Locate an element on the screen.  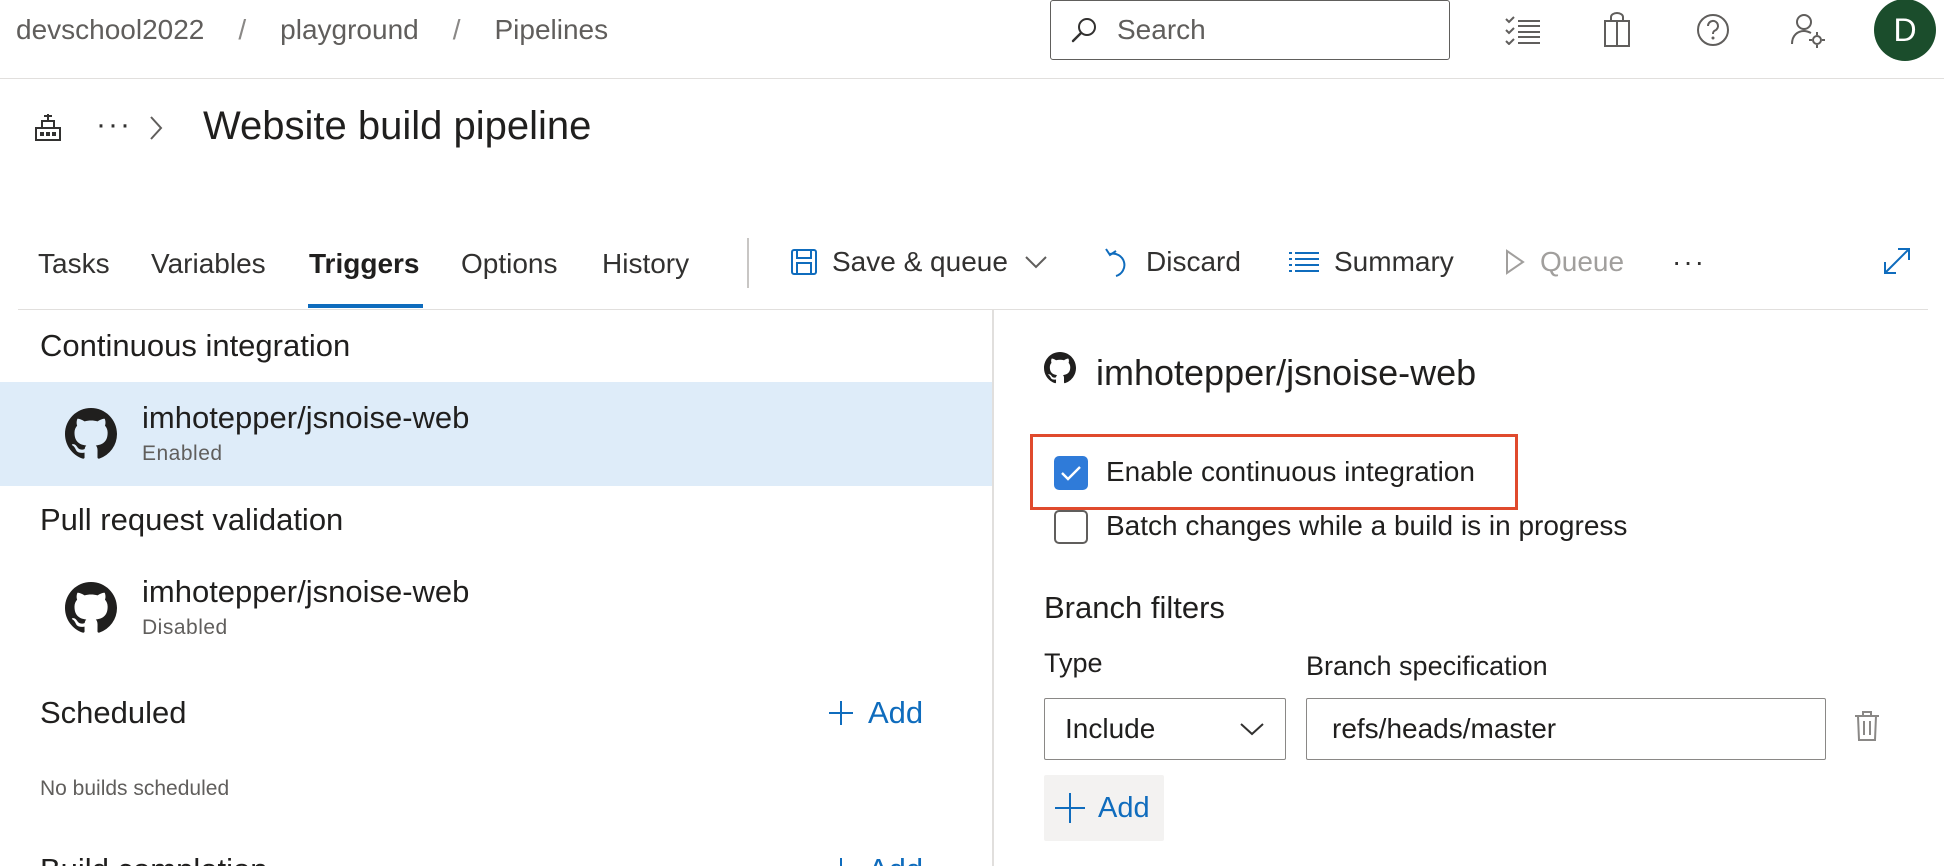
breadcrumb-project: playground is located at coordinates (349, 30).